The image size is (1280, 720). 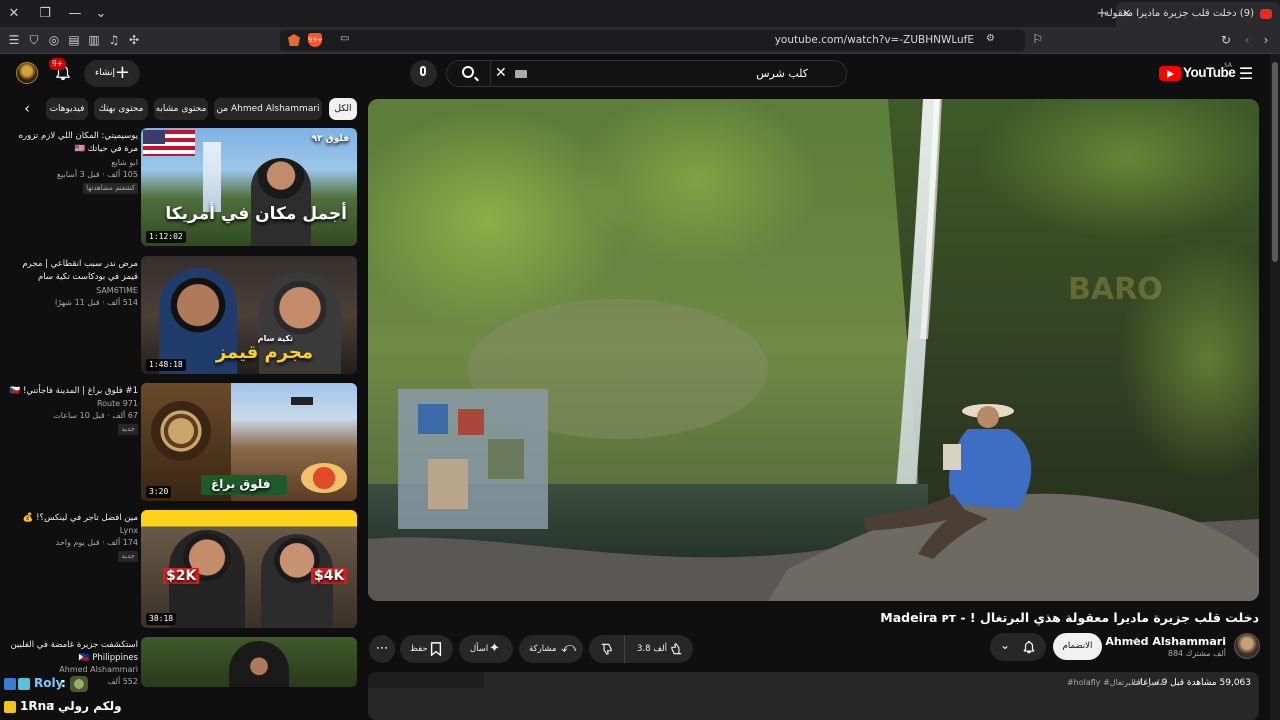 I want to click on picture-in-picture-icon: ▭, so click(x=344, y=38).